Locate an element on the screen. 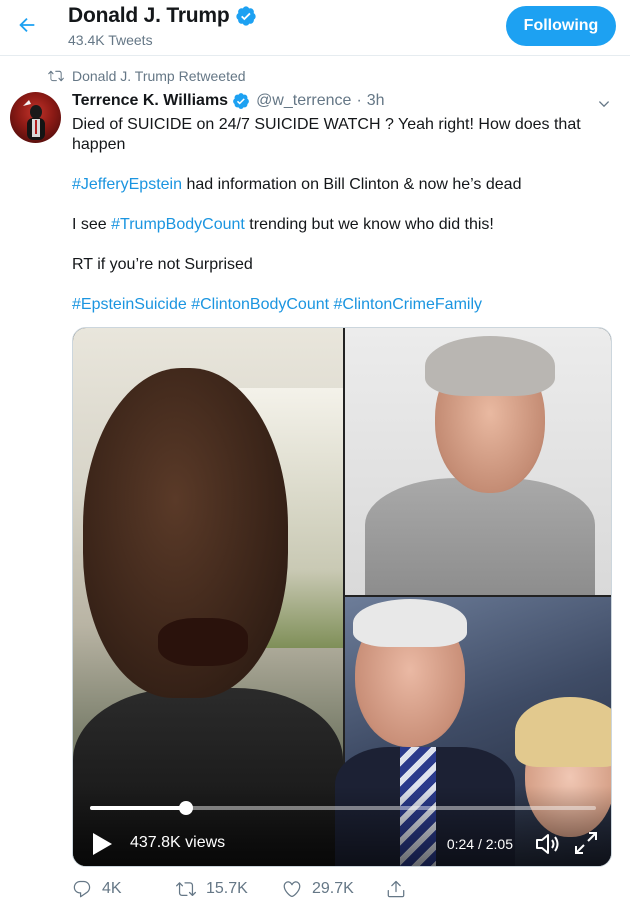  header-title: Donald J. Trump is located at coordinates (162, 16).